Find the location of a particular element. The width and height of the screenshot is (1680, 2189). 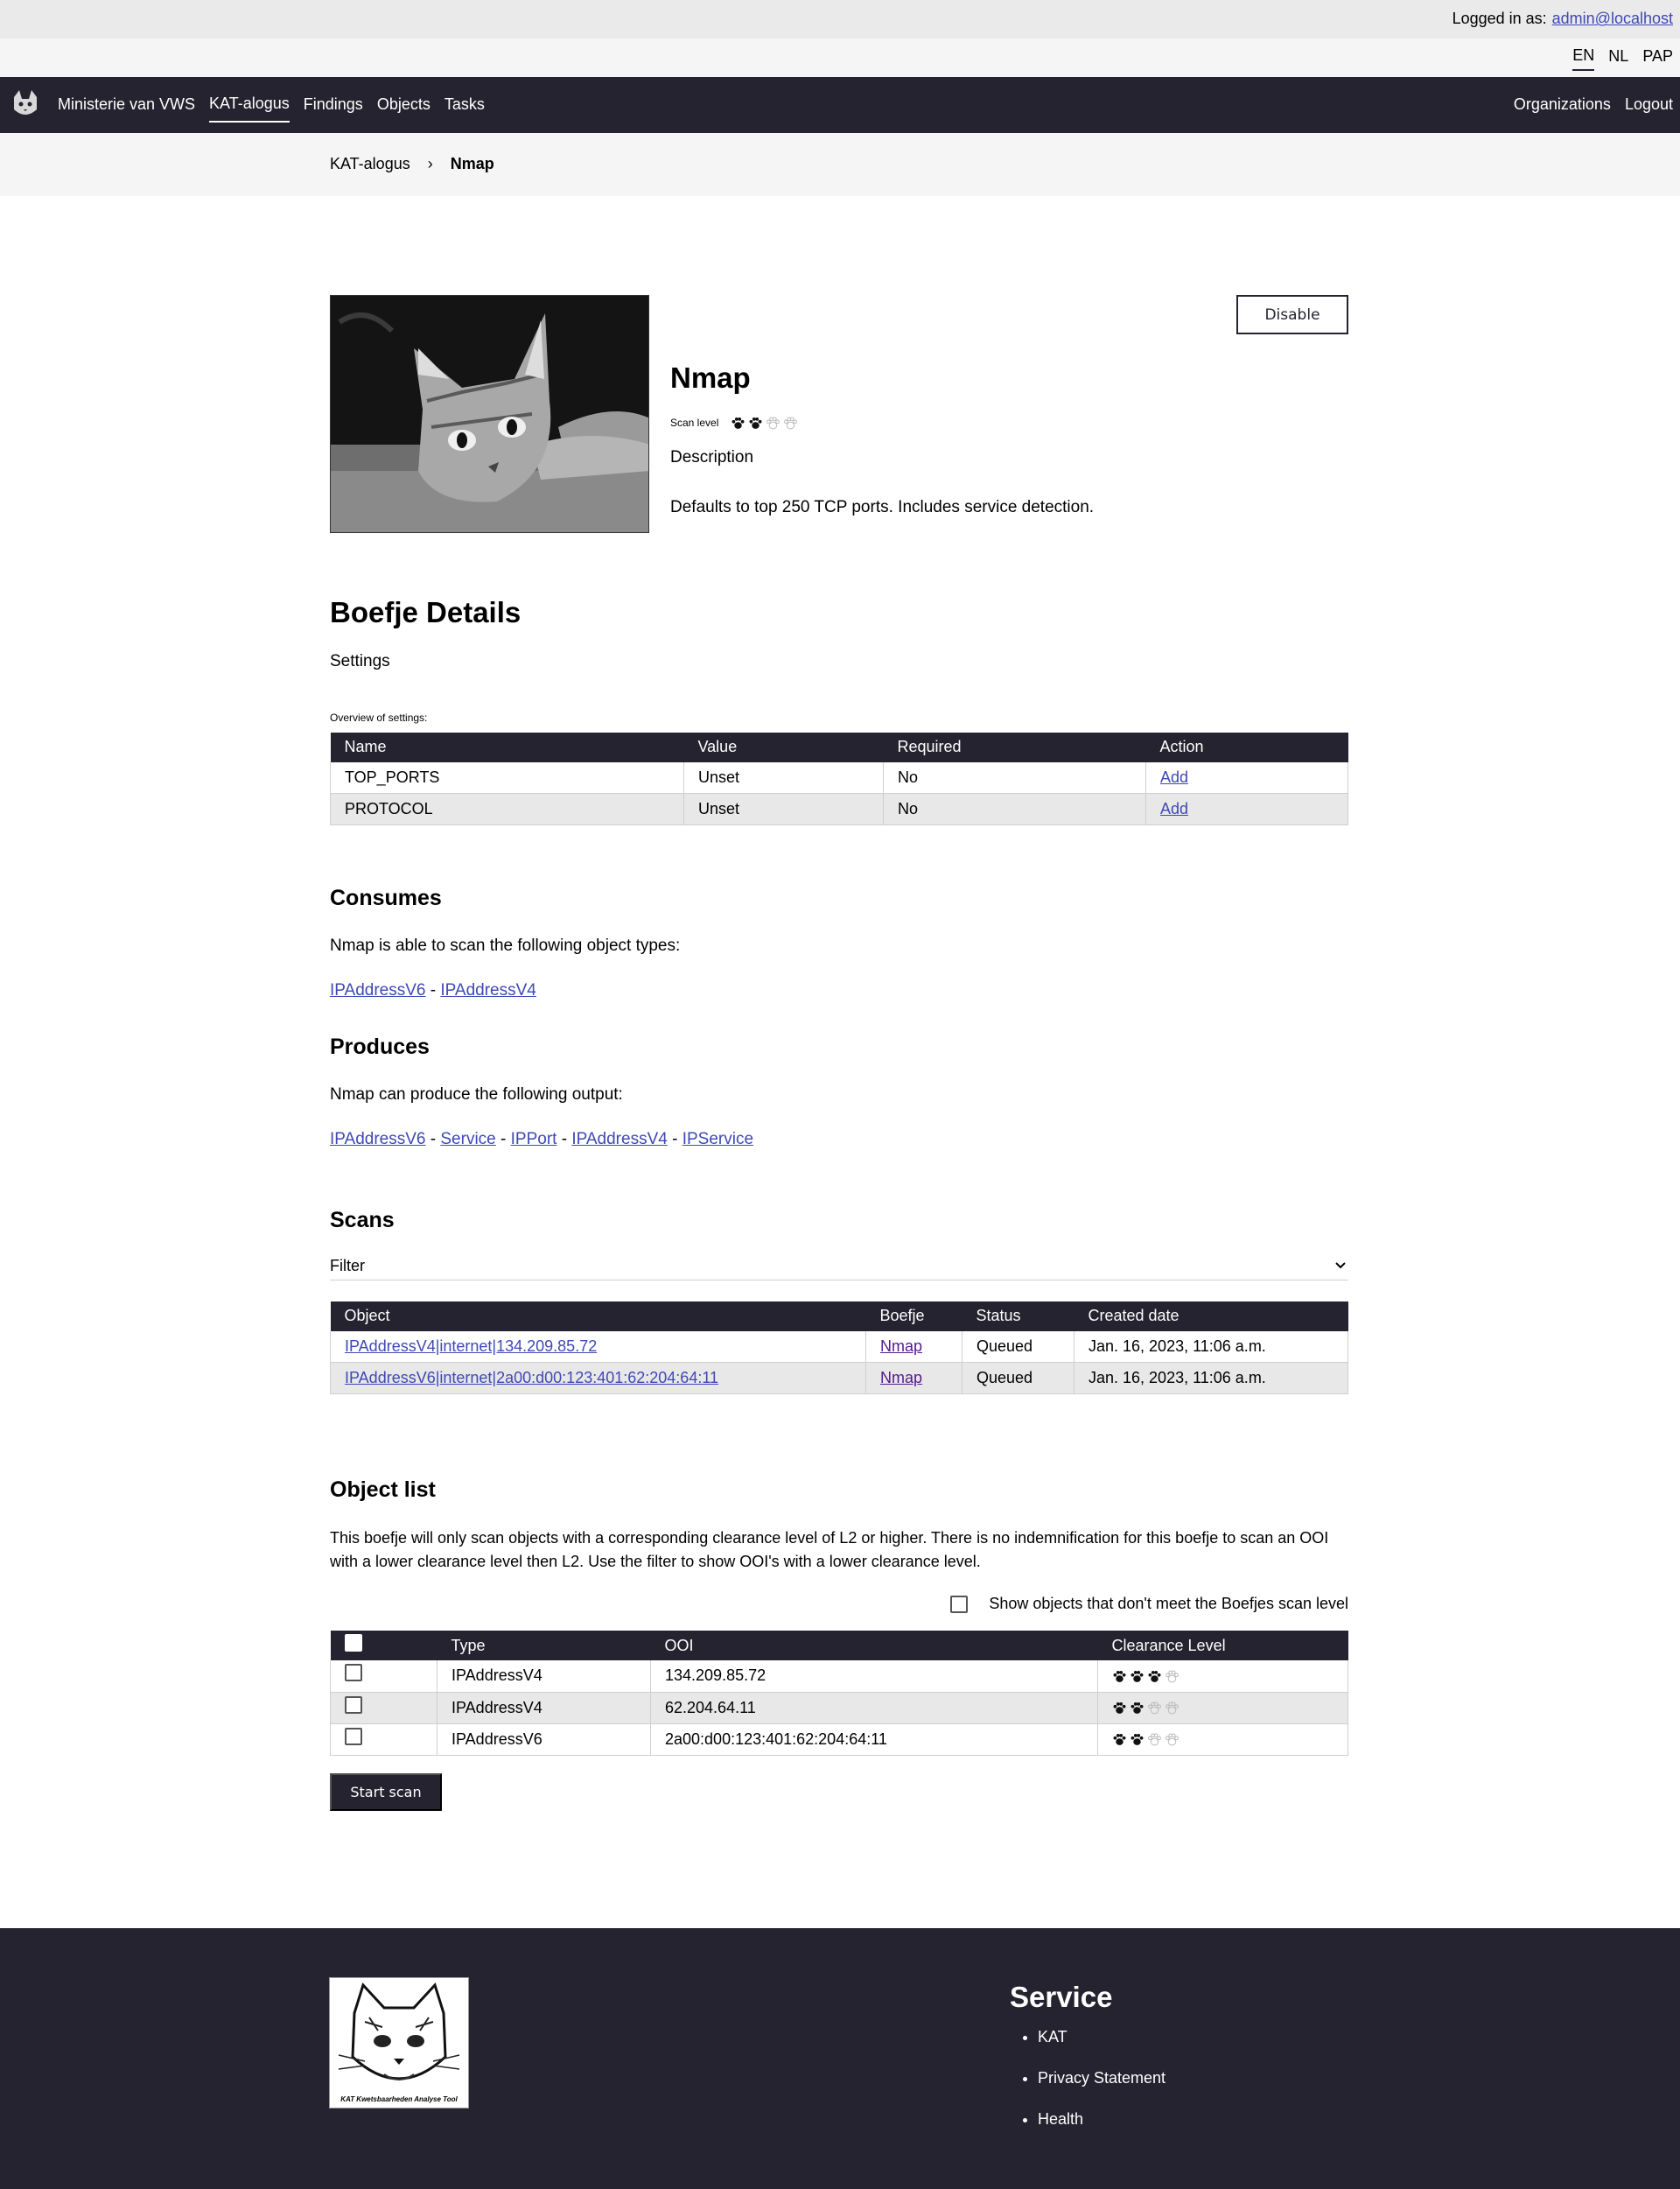

kat-logo-icon is located at coordinates (25, 105).